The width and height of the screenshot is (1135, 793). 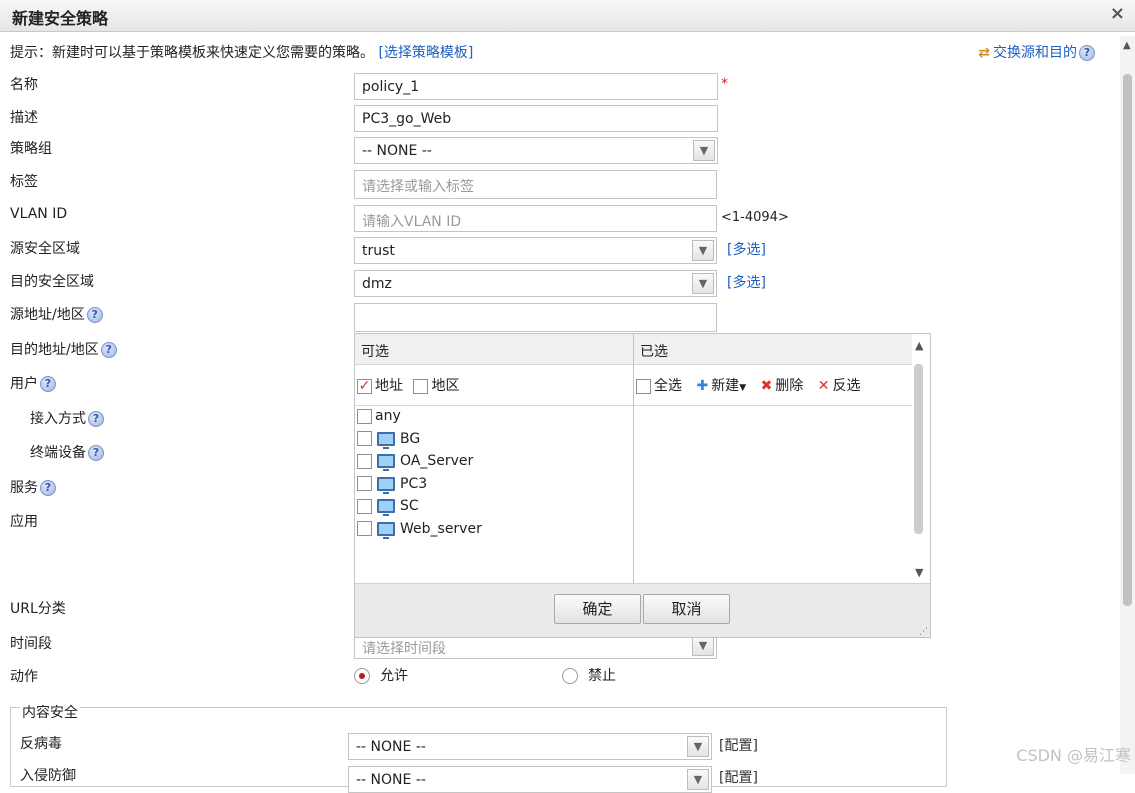 What do you see at coordinates (377, 284) in the screenshot?
I see `dst-zone-value: dmz` at bounding box center [377, 284].